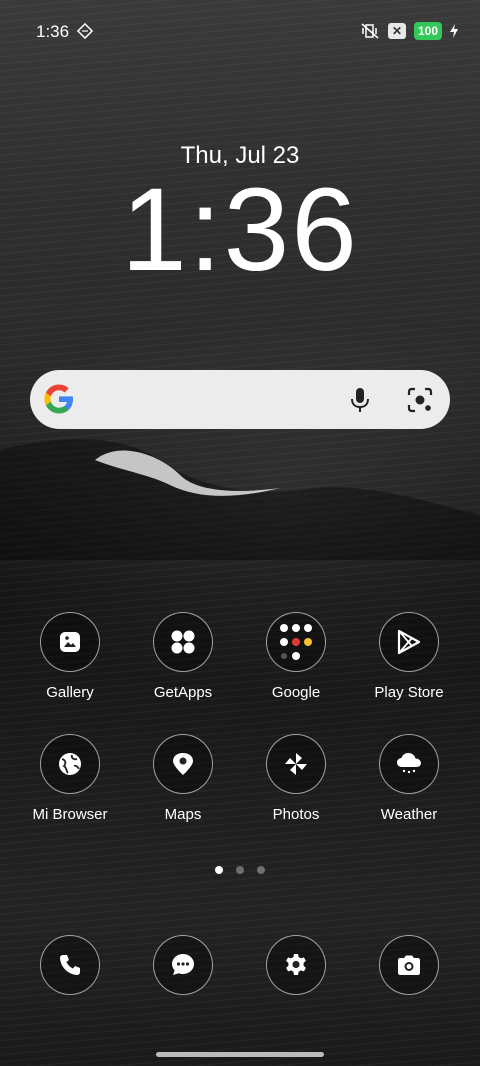 The height and width of the screenshot is (1066, 480). I want to click on app-label: GetApps, so click(183, 692).